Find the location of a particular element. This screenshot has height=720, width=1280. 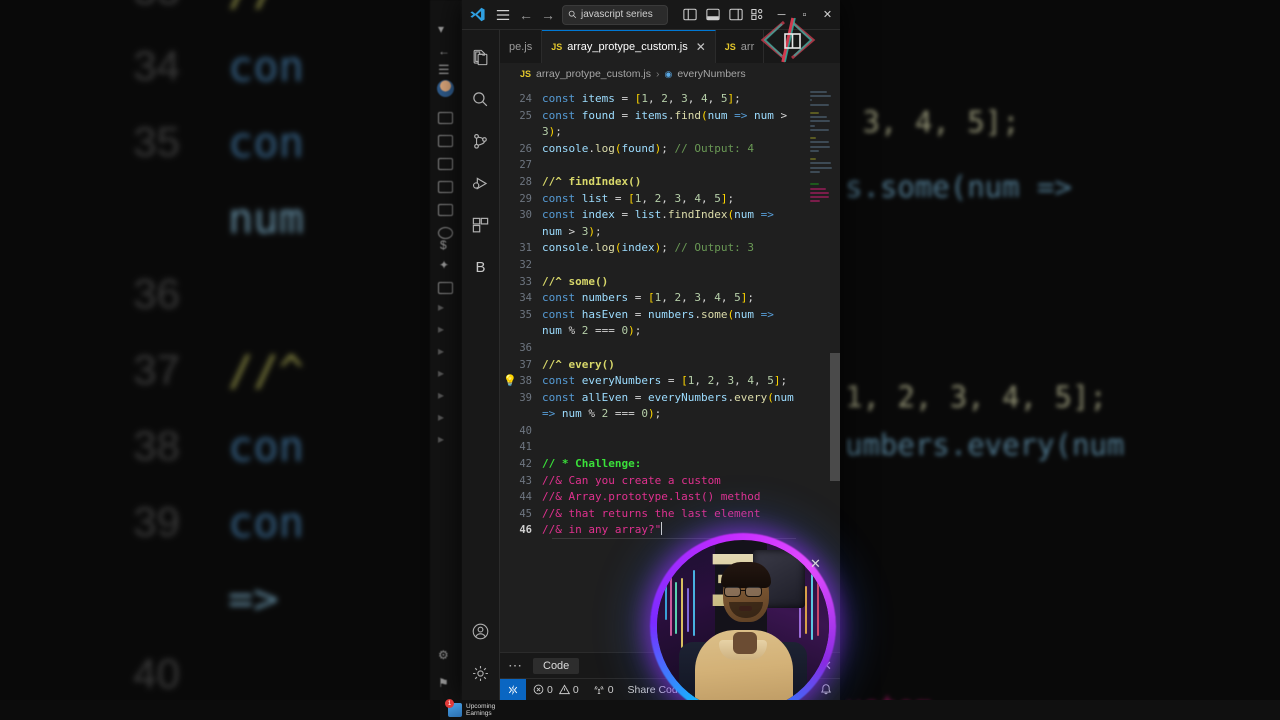

sidebar-item-run-and-debug is located at coordinates (481, 183).